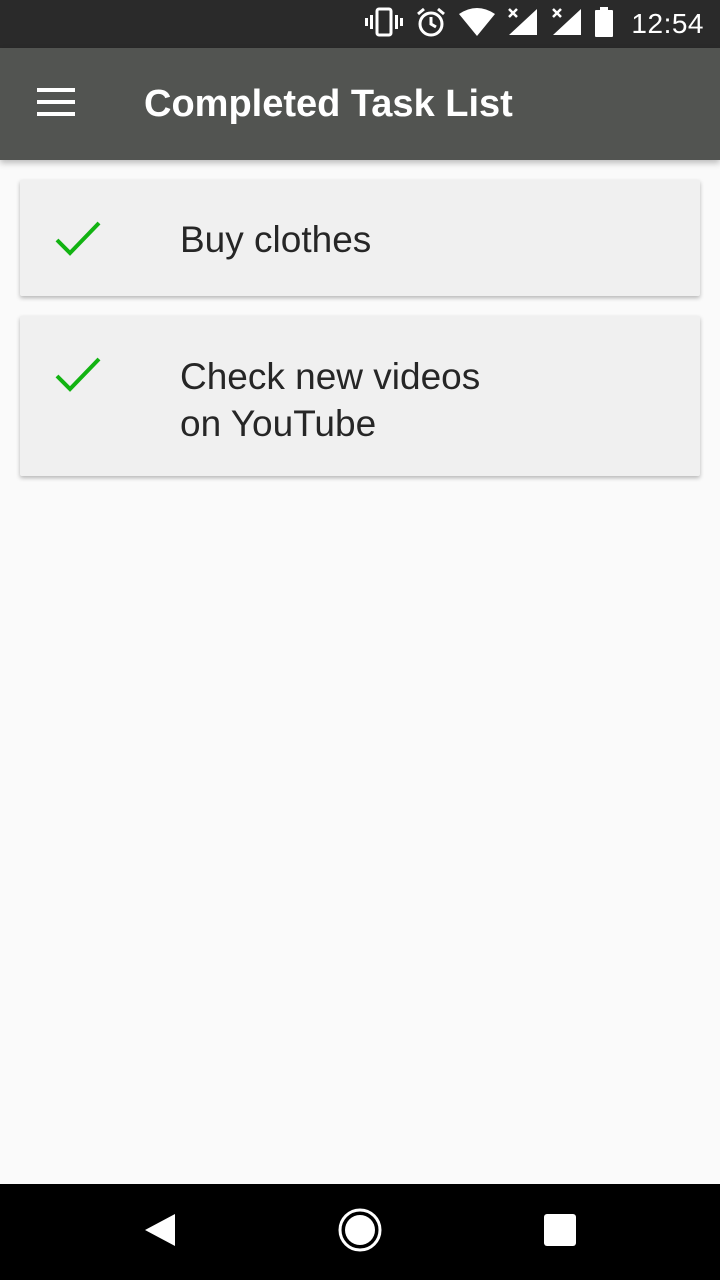 The height and width of the screenshot is (1280, 720). I want to click on status-icons: 12:54, so click(534, 24).